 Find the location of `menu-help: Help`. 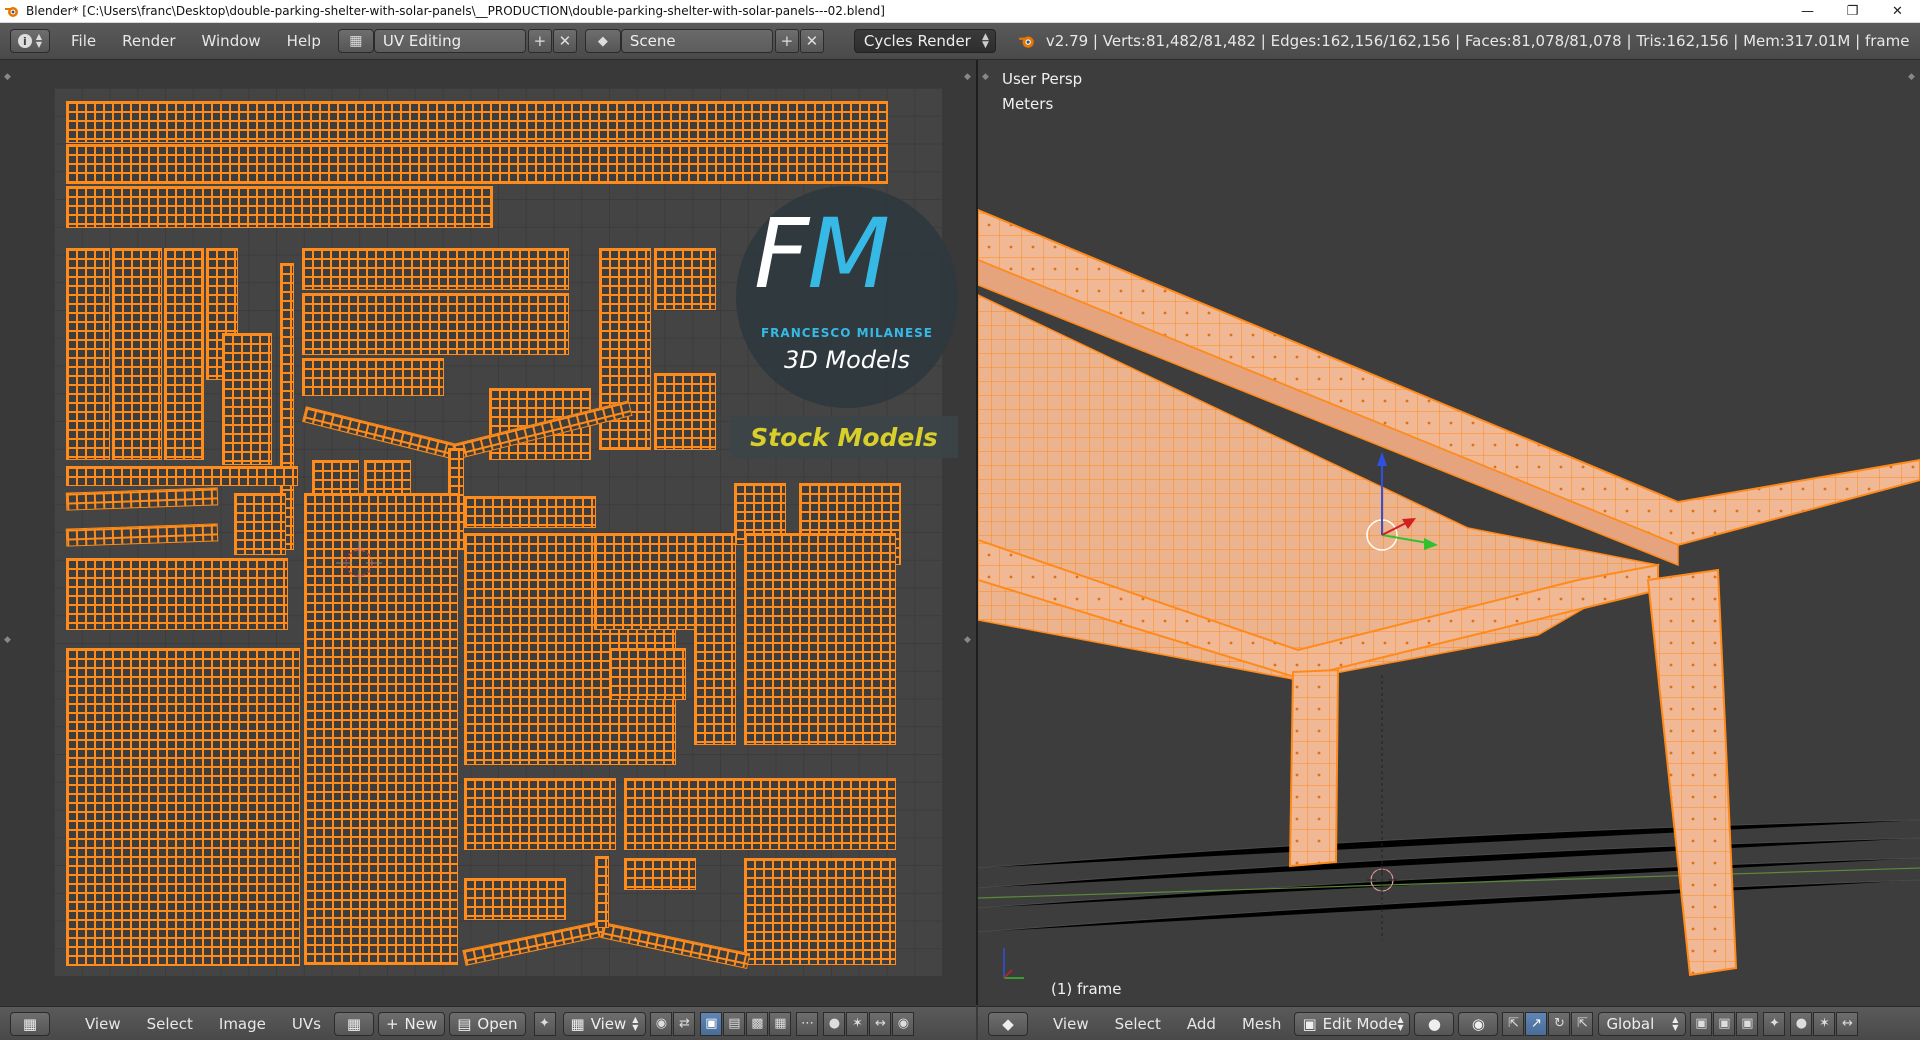

menu-help: Help is located at coordinates (304, 41).